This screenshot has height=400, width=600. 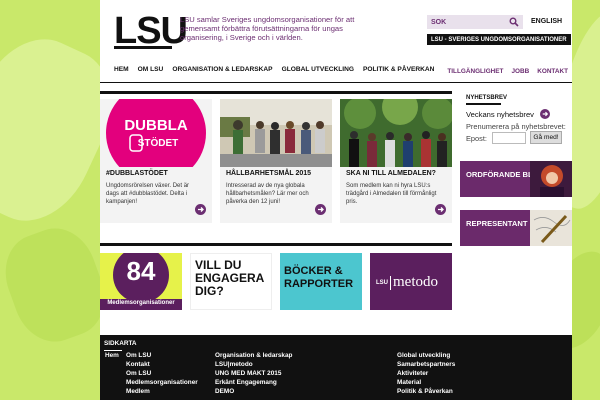 I want to click on metodo-logo: LSU metodo, so click(x=407, y=282).